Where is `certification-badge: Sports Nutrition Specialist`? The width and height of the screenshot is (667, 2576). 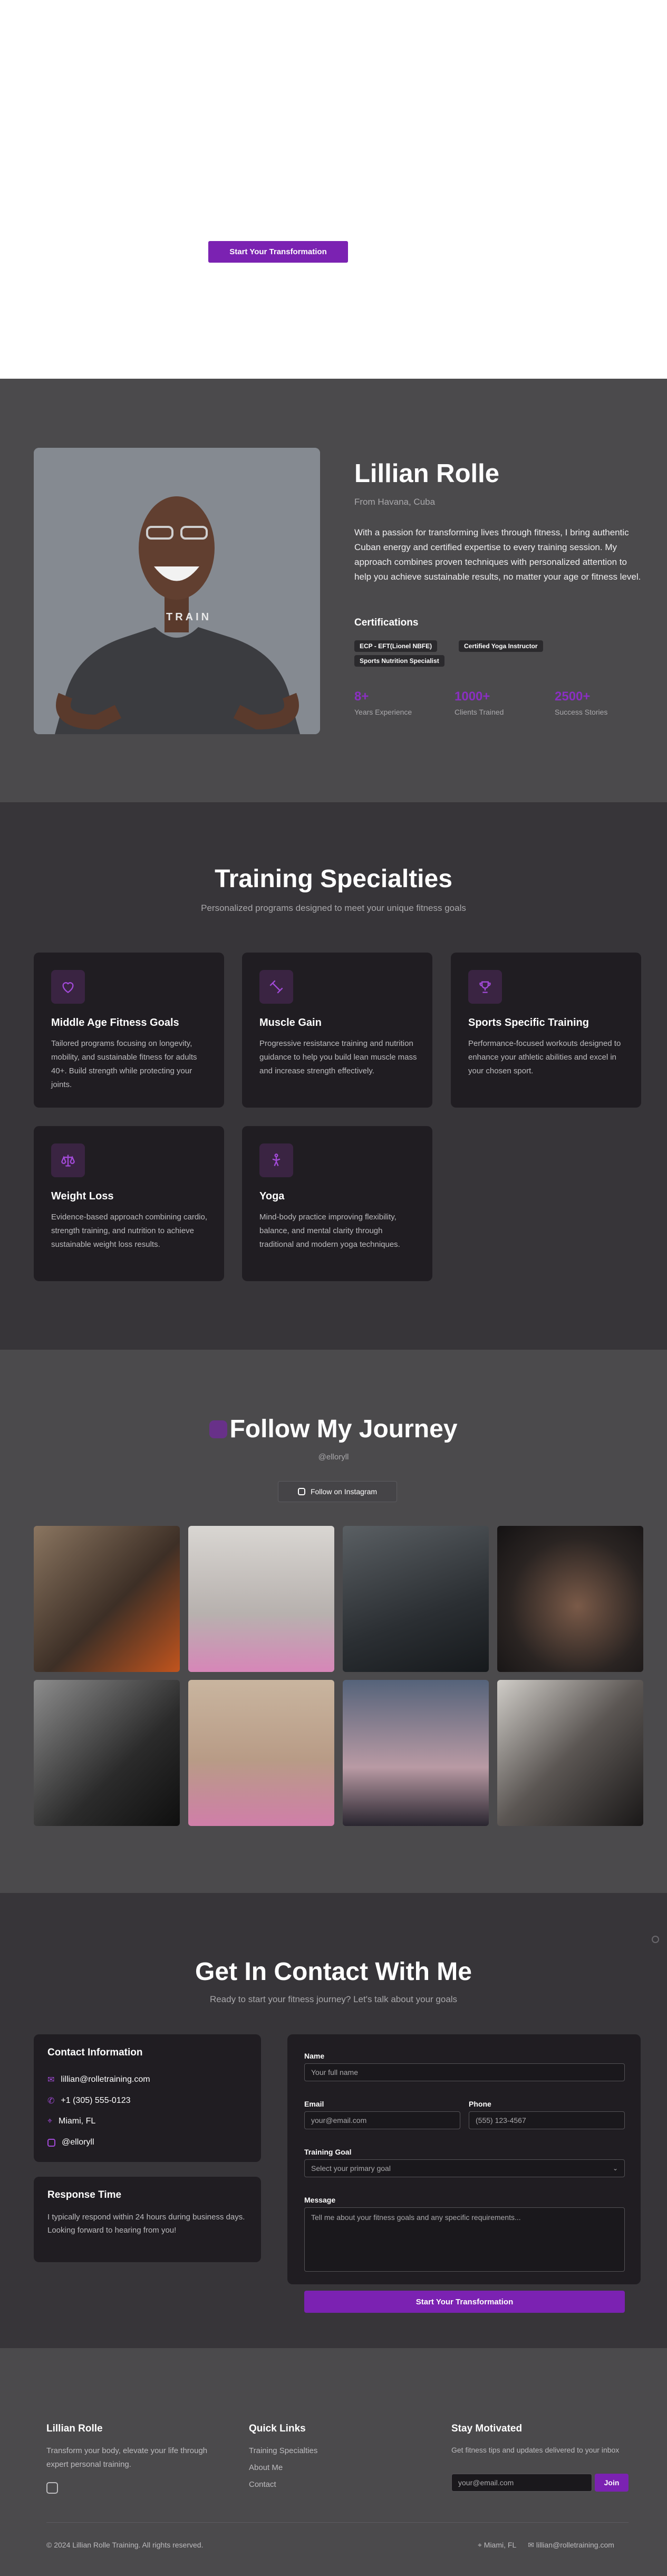 certification-badge: Sports Nutrition Specialist is located at coordinates (399, 661).